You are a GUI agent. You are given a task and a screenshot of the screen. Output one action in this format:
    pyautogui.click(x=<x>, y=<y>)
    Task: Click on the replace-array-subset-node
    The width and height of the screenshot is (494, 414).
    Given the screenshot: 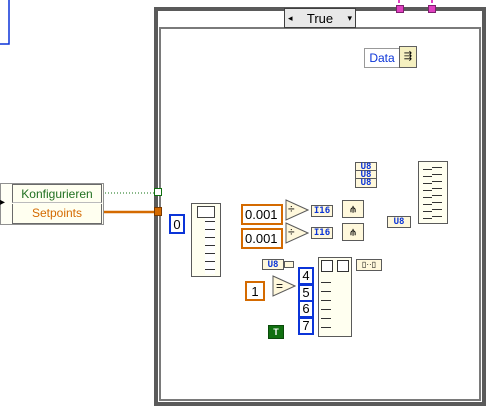 What is the action you would take?
    pyautogui.click(x=335, y=297)
    